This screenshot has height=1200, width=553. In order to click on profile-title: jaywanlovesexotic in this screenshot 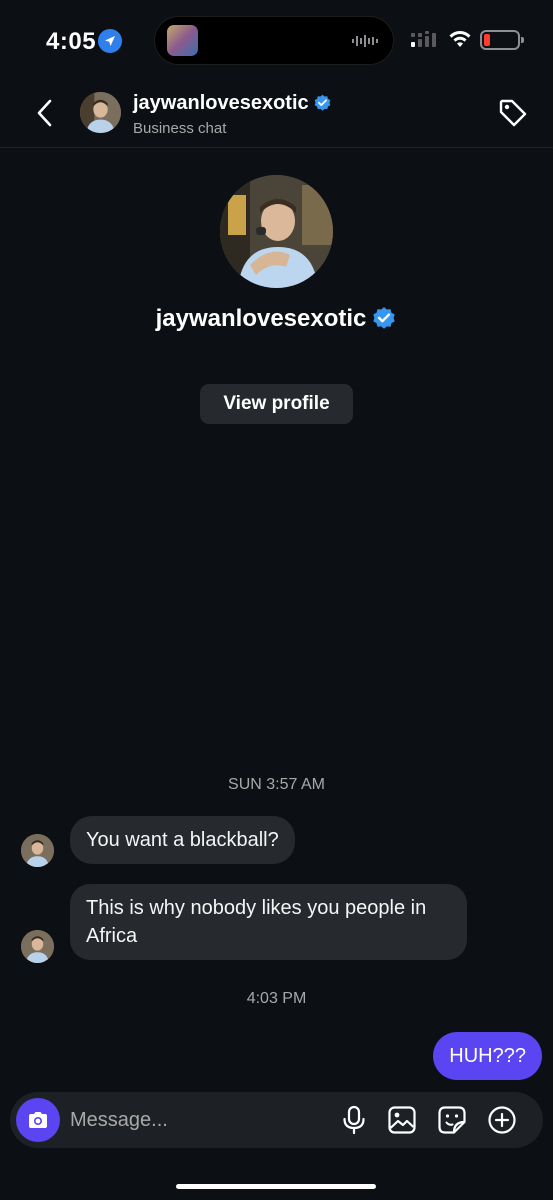, I will do `click(276, 319)`.